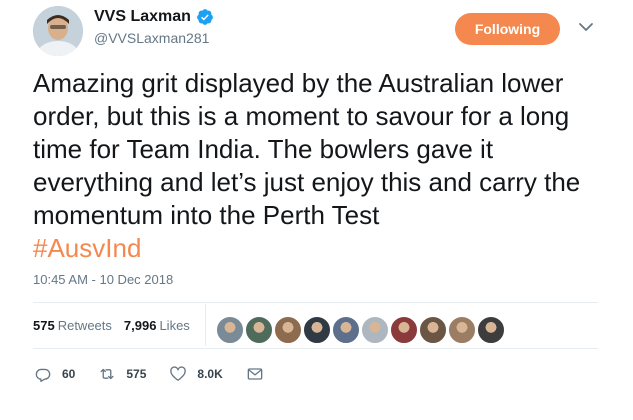  Describe the element at coordinates (103, 279) in the screenshot. I see `tweet-timestamp: 10:45 AM - 10 Dec 2018` at that location.